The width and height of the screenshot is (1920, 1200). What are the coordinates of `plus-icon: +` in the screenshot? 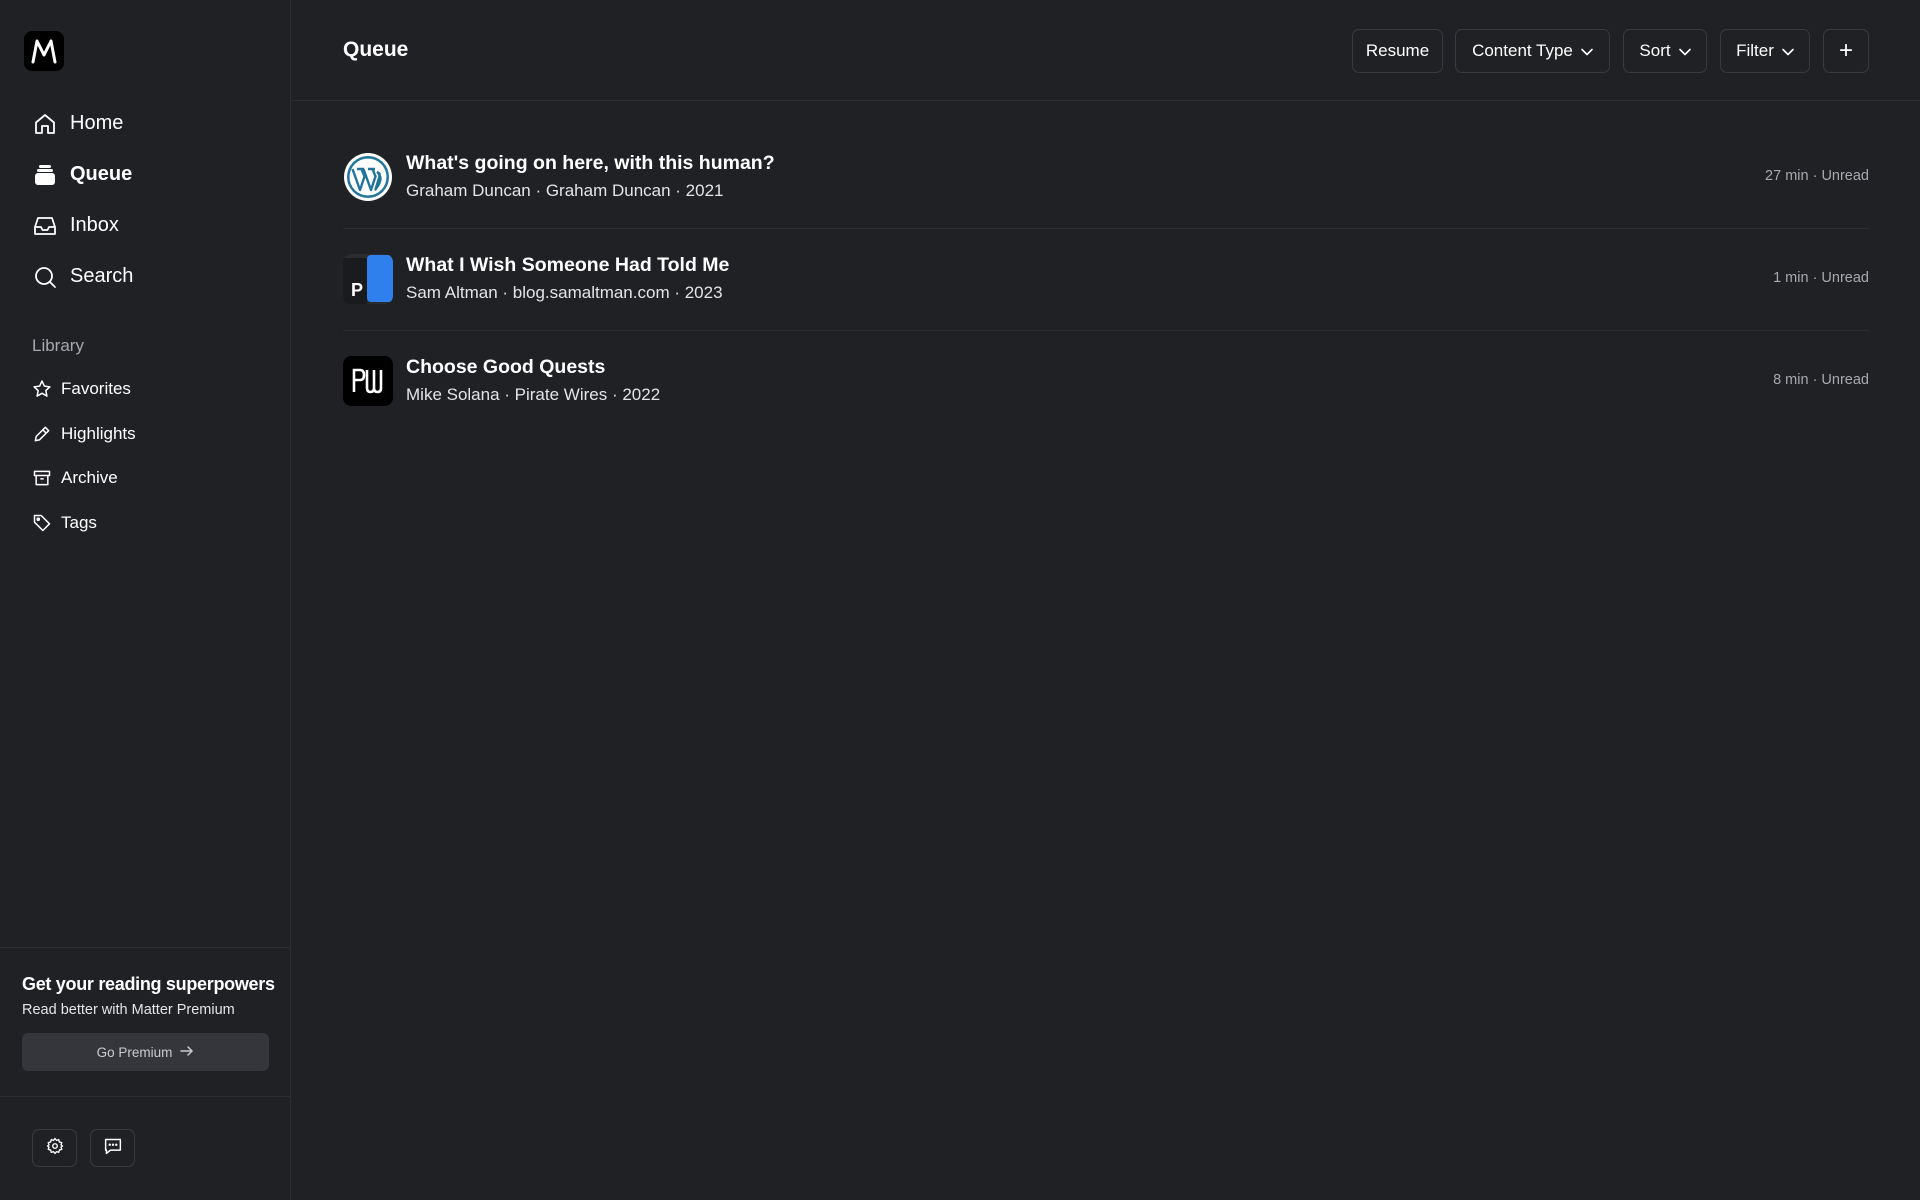 It's located at (1845, 50).